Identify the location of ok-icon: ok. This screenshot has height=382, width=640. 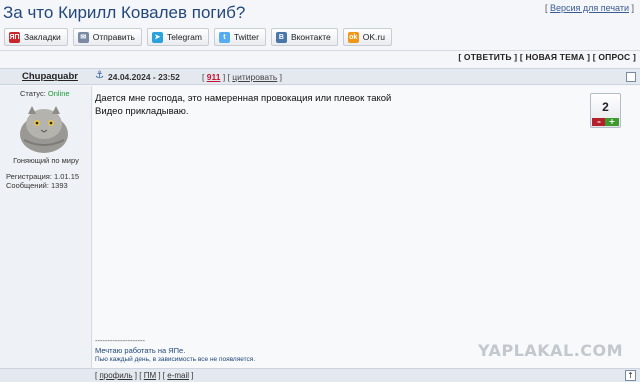
(353, 37).